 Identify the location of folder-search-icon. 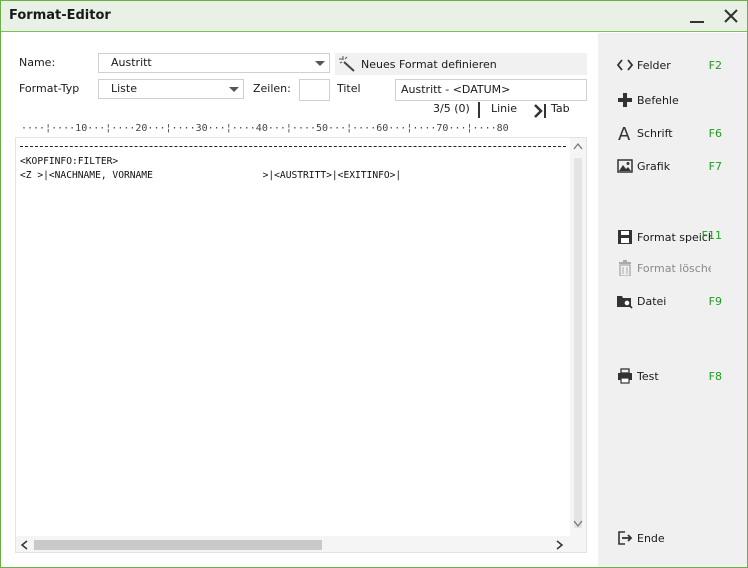
(625, 301).